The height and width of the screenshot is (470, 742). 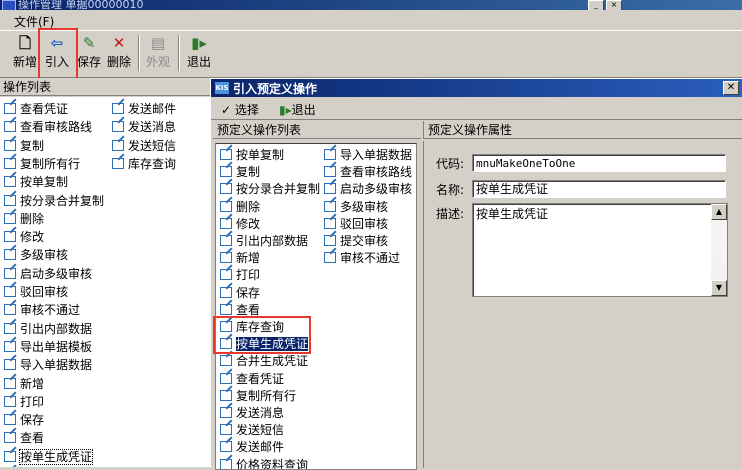 What do you see at coordinates (355, 241) in the screenshot?
I see `list-item: 提交审核` at bounding box center [355, 241].